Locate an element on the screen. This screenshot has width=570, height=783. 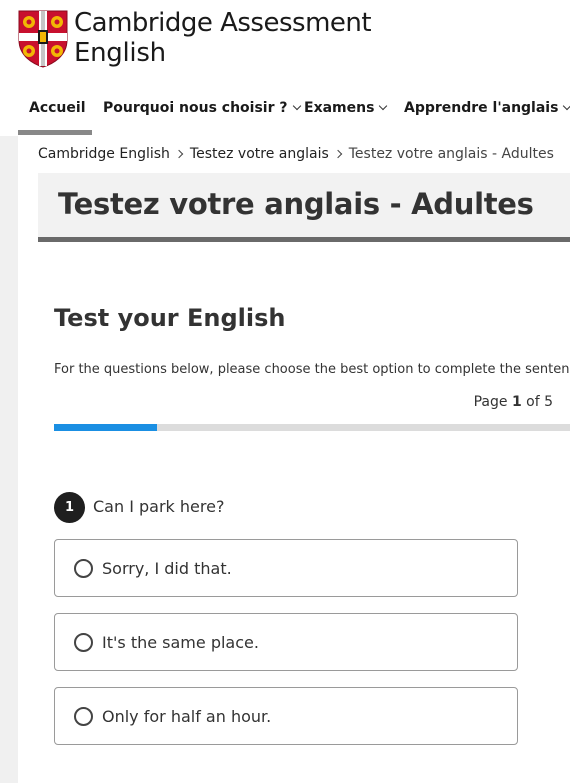
answer-option: Only for half an hour. is located at coordinates (286, 716).